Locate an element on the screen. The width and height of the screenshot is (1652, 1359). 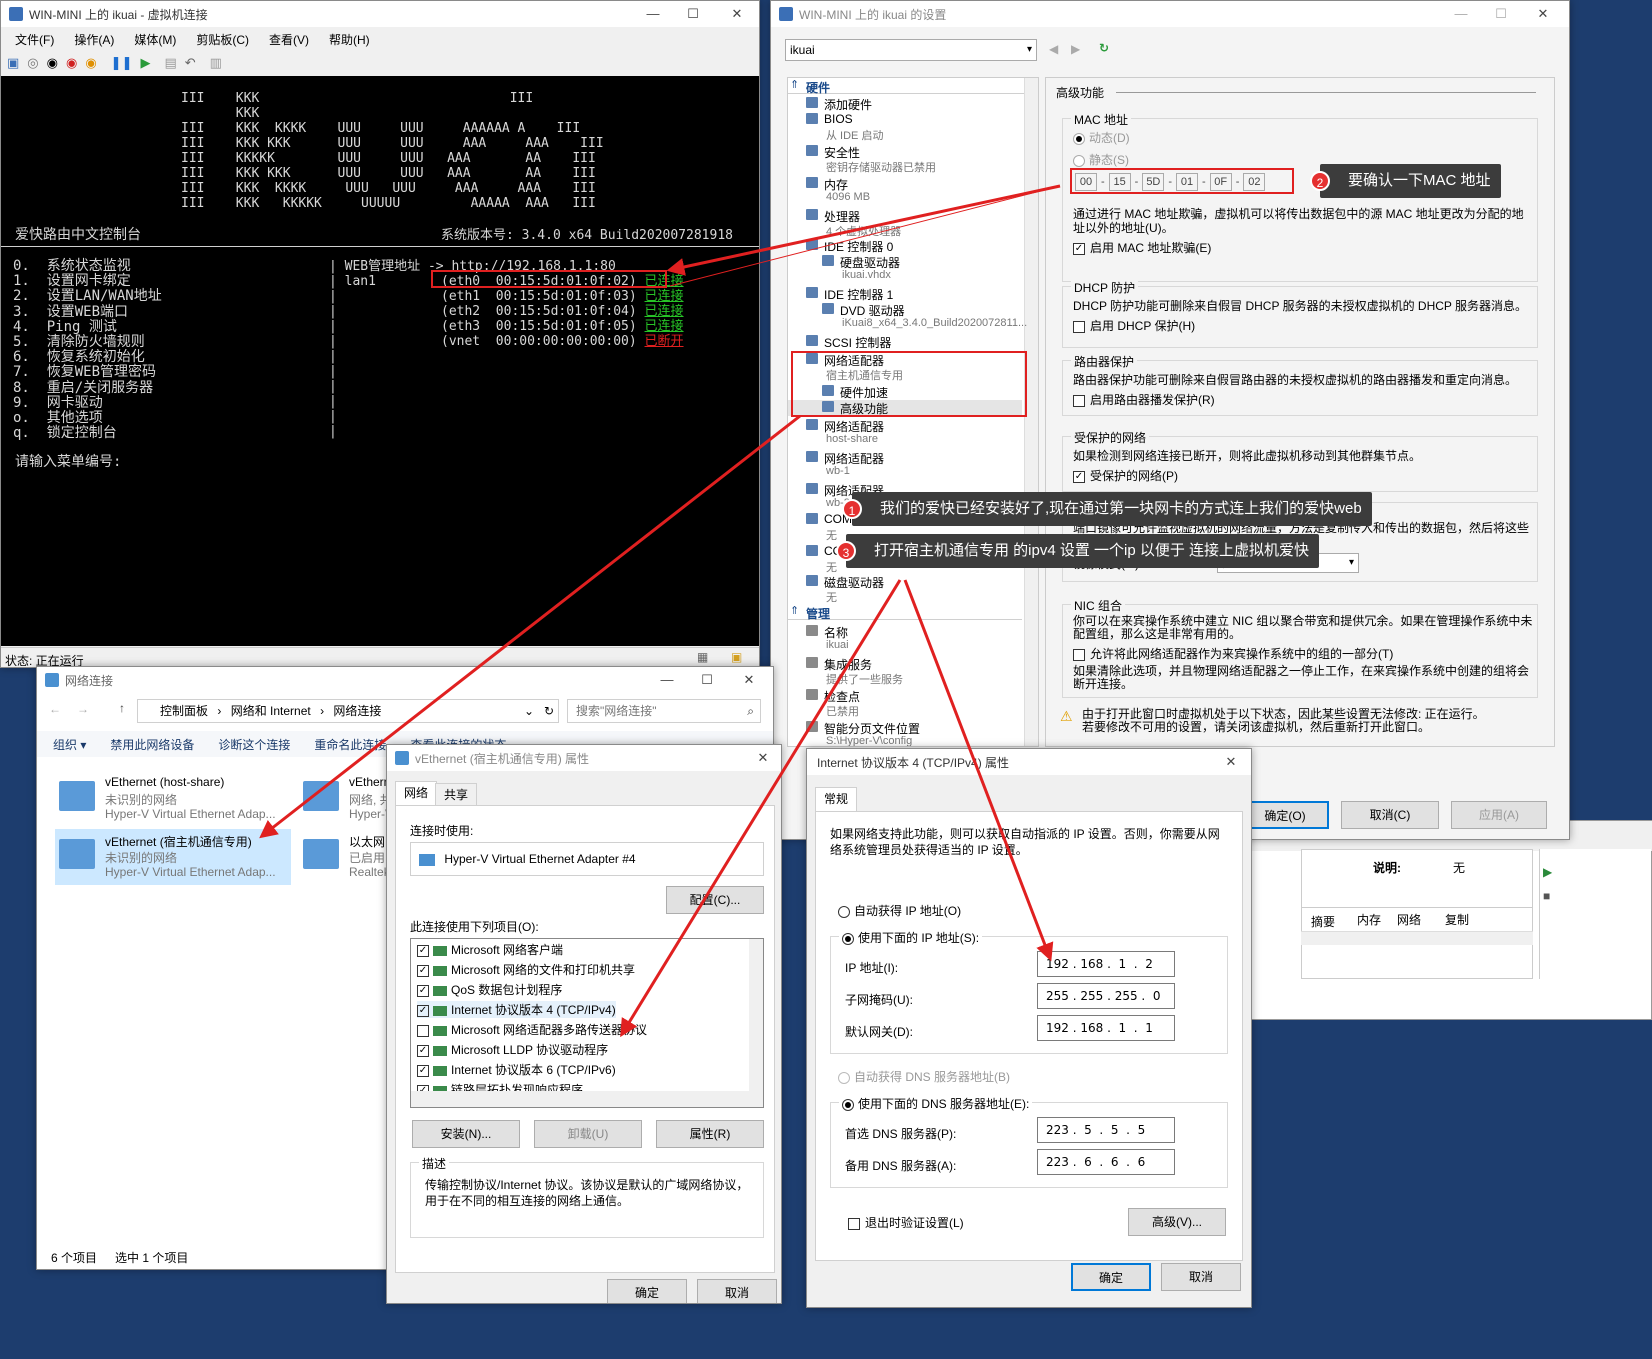
annotation-1: 1 我们的爱快已经安装好了,现在通过第一块网卡的方式连上我们的爱快web is located at coordinates (1107, 509).